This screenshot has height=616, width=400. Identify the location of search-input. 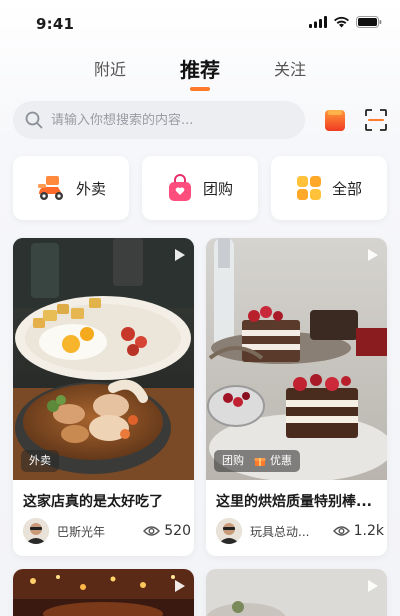
(166, 120).